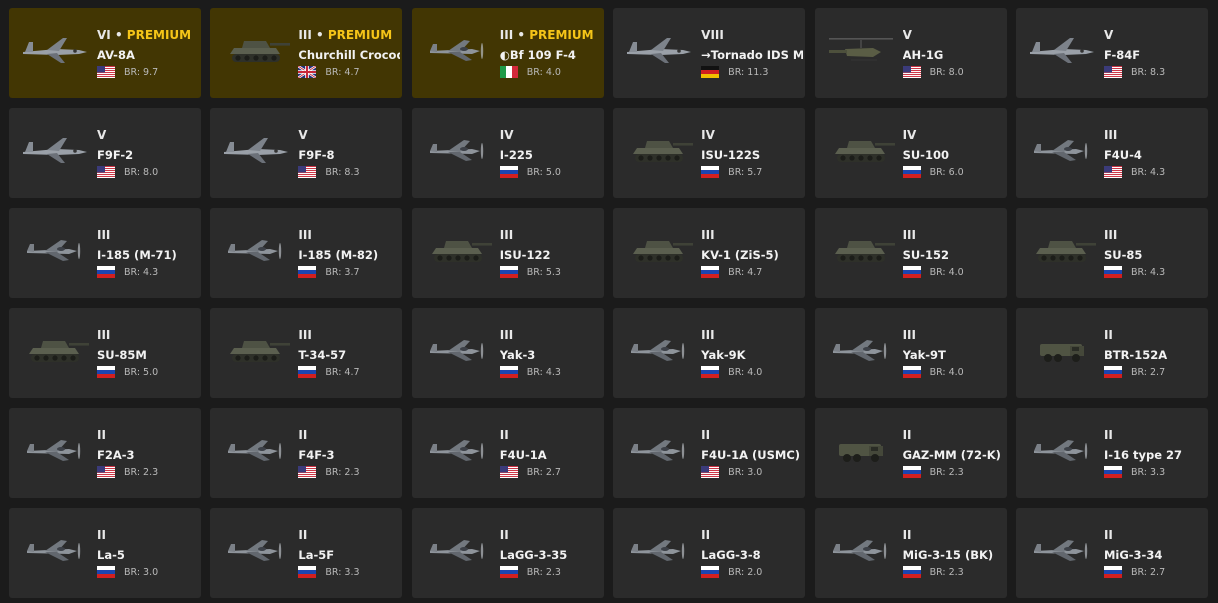  Describe the element at coordinates (550, 72) in the screenshot. I see `br-line: BR: 4.0` at that location.